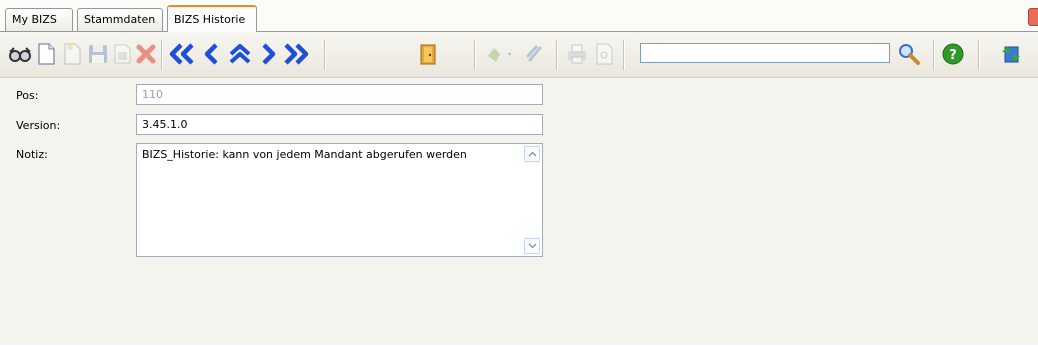 Image resolution: width=1038 pixels, height=347 pixels. I want to click on help-icon: ?, so click(953, 54).